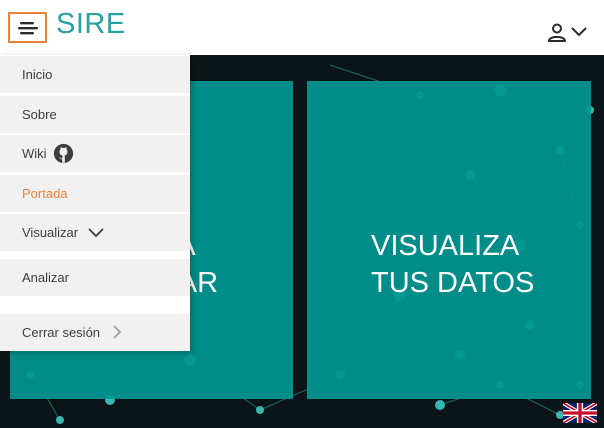 The height and width of the screenshot is (428, 604). I want to click on menu-item-label: Analizar, so click(45, 277).